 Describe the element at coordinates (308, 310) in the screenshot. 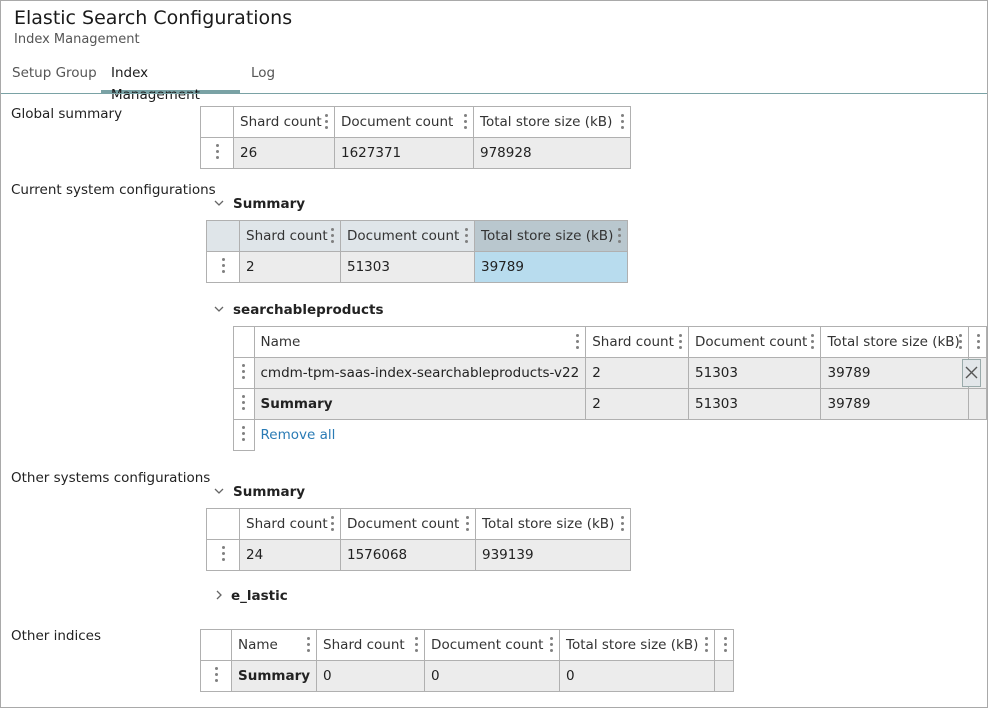

I see `group-title-searchableproducts: searchableproducts` at that location.